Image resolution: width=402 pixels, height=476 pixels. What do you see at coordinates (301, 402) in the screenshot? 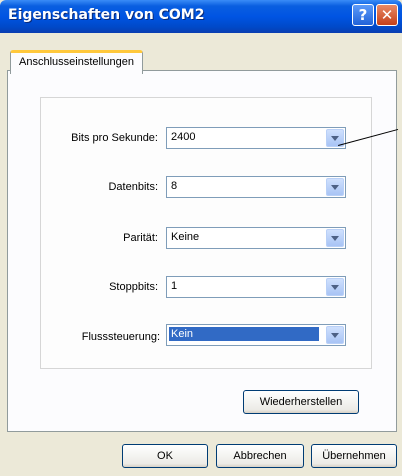
I see `restore-defaults-button: Wiederherstellen` at bounding box center [301, 402].